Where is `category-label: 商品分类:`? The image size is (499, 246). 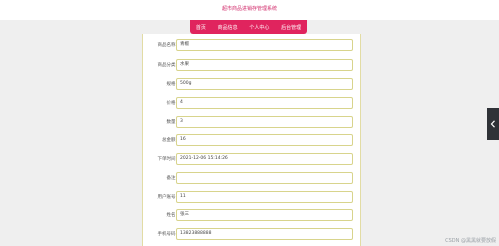 category-label: 商品分类: is located at coordinates (167, 65).